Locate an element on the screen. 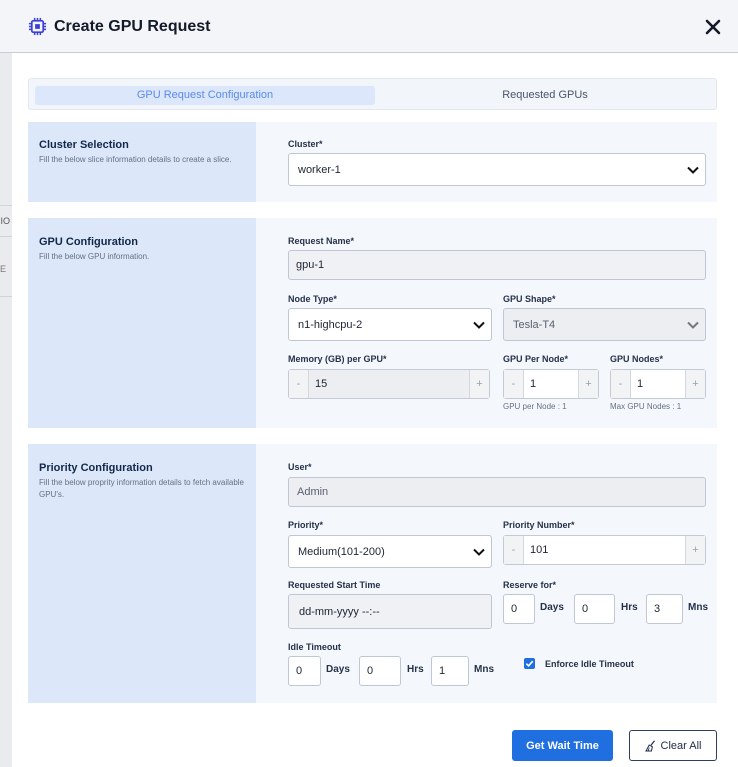 The height and width of the screenshot is (767, 738). section-title: GPU Configuration is located at coordinates (88, 242).